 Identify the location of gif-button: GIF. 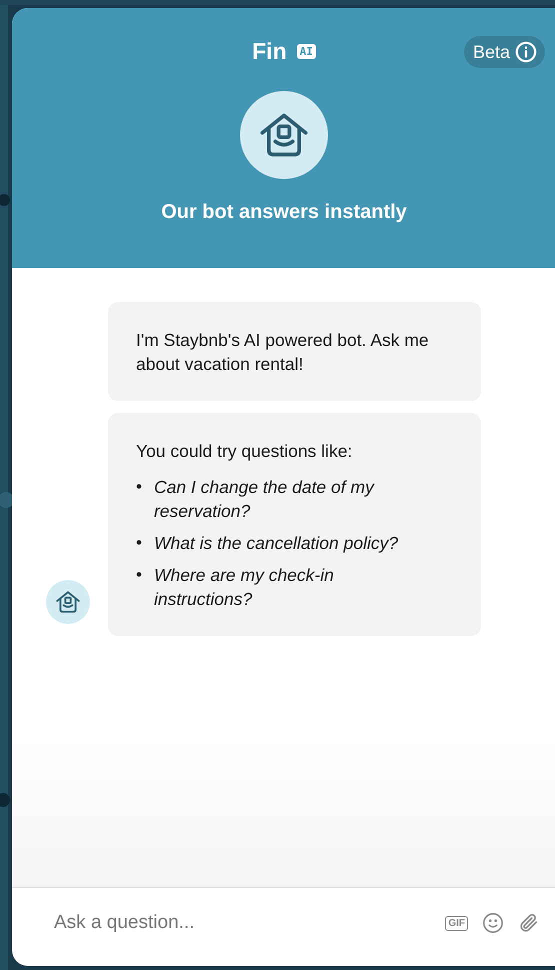
(456, 923).